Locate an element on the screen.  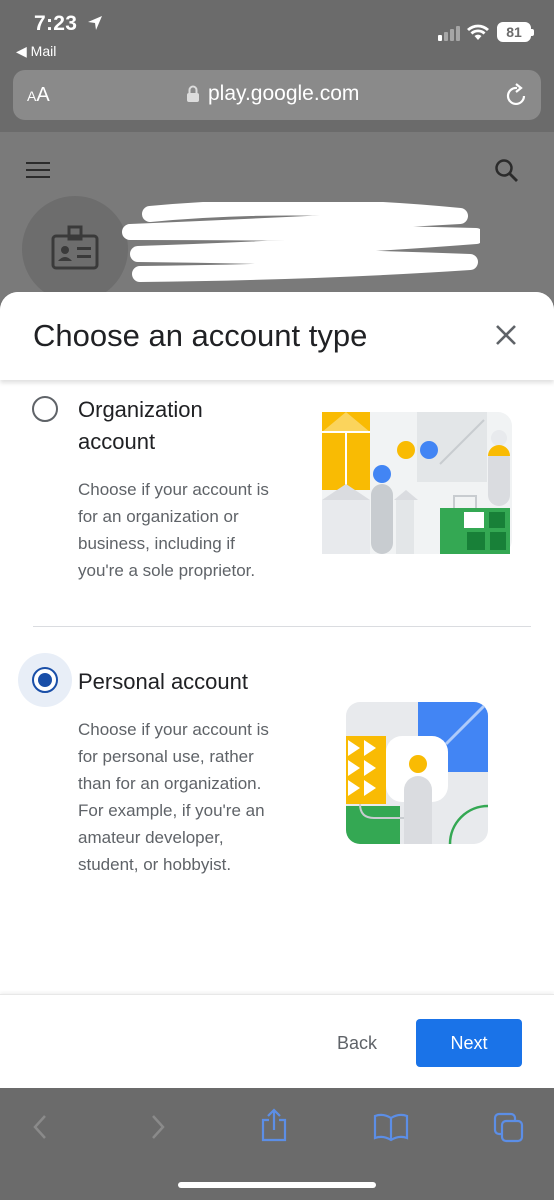
home-indicator is located at coordinates (277, 1185).